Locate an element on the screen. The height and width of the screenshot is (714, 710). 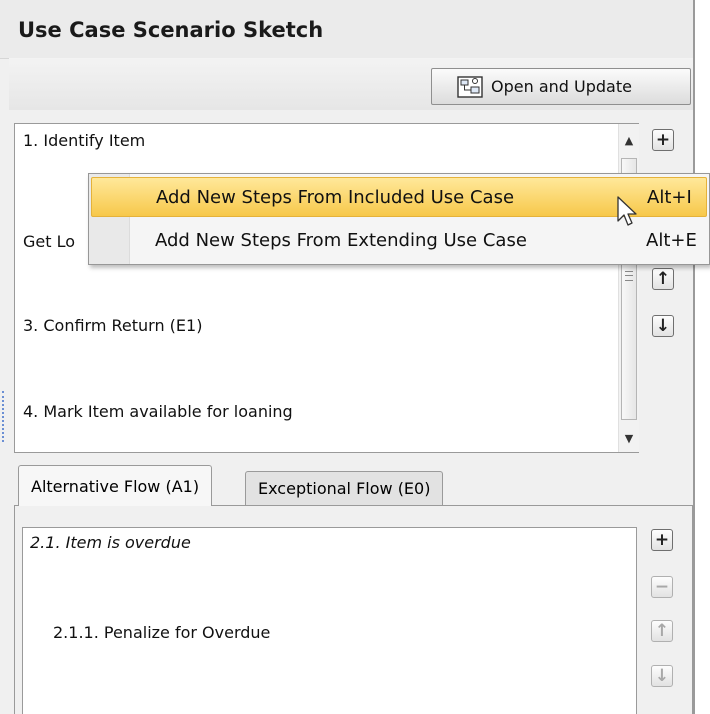
menu-item-label: Add New Steps From Included Use Case is located at coordinates (335, 197).